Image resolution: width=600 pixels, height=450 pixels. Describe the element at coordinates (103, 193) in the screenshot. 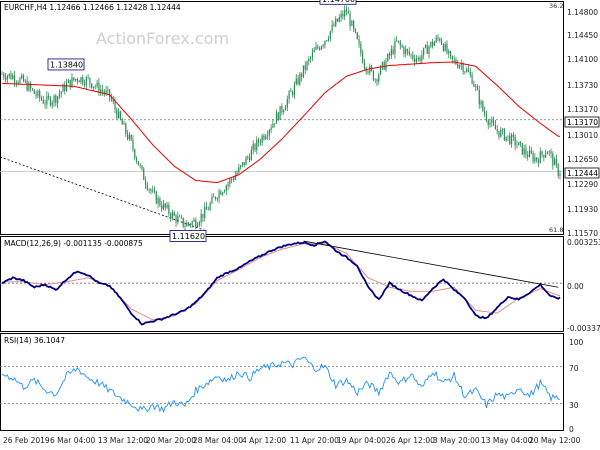

I see `support-trendline` at that location.